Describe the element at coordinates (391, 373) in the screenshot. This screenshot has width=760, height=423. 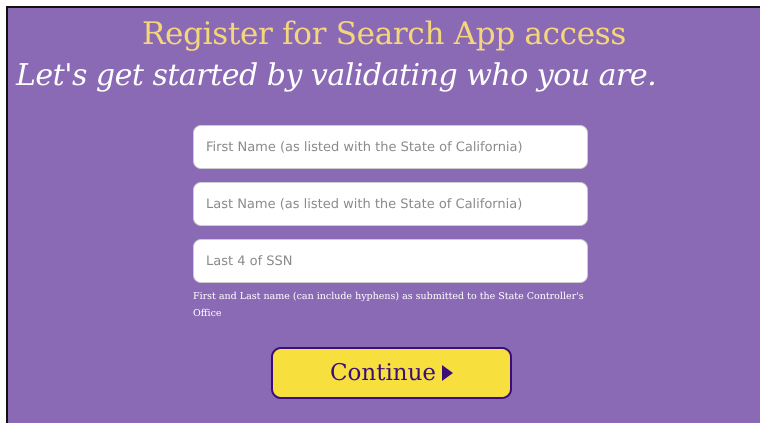
I see `continue-button: Continue` at that location.